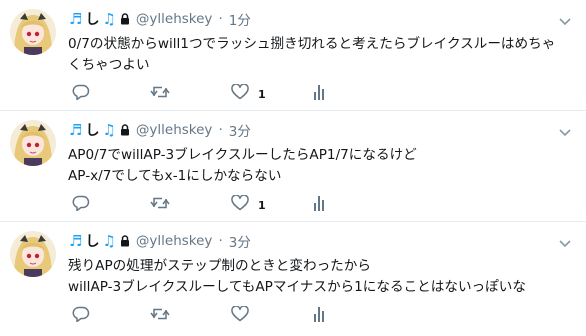 The height and width of the screenshot is (336, 586). Describe the element at coordinates (208, 315) in the screenshot. I see `tweet-actions` at that location.